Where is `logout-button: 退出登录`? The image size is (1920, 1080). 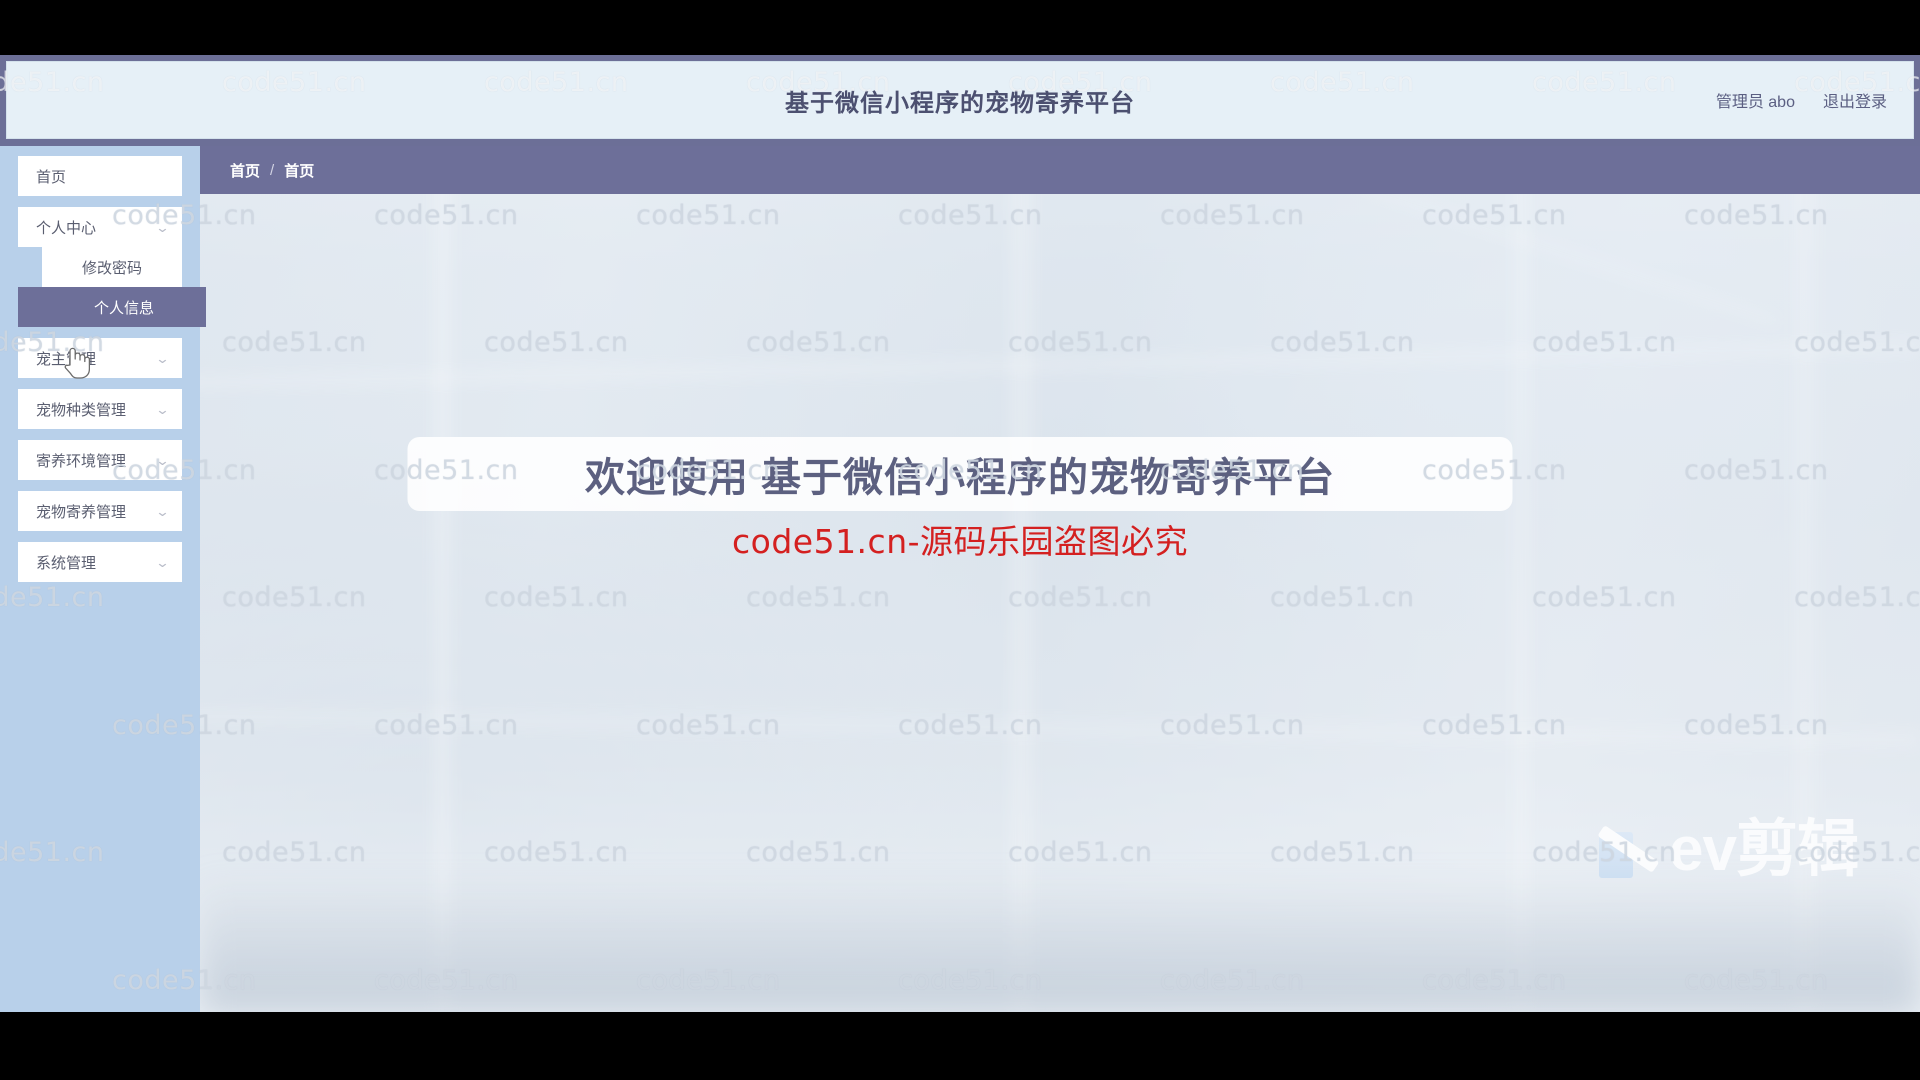
logout-button: 退出登录 is located at coordinates (1855, 100).